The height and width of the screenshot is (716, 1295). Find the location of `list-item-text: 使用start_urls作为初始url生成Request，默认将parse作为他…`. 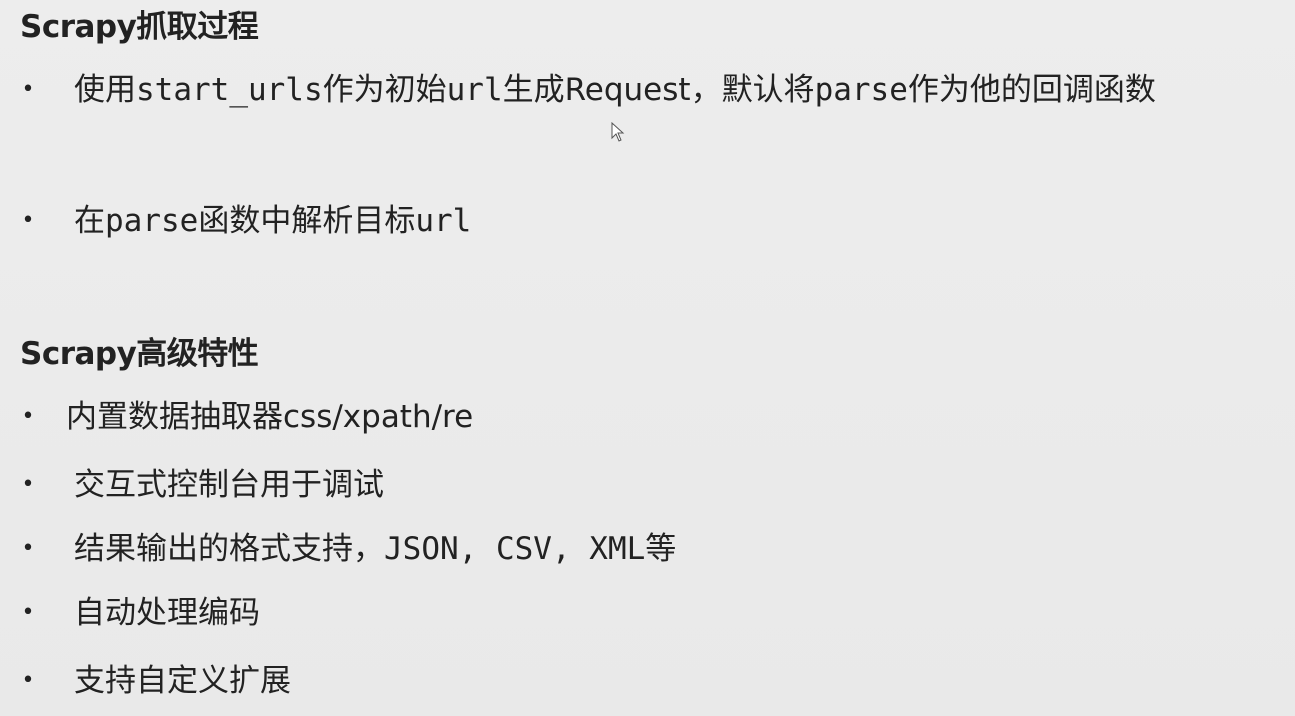

list-item-text: 使用start_urls作为初始url生成Request，默认将parse作为他… is located at coordinates (615, 90).